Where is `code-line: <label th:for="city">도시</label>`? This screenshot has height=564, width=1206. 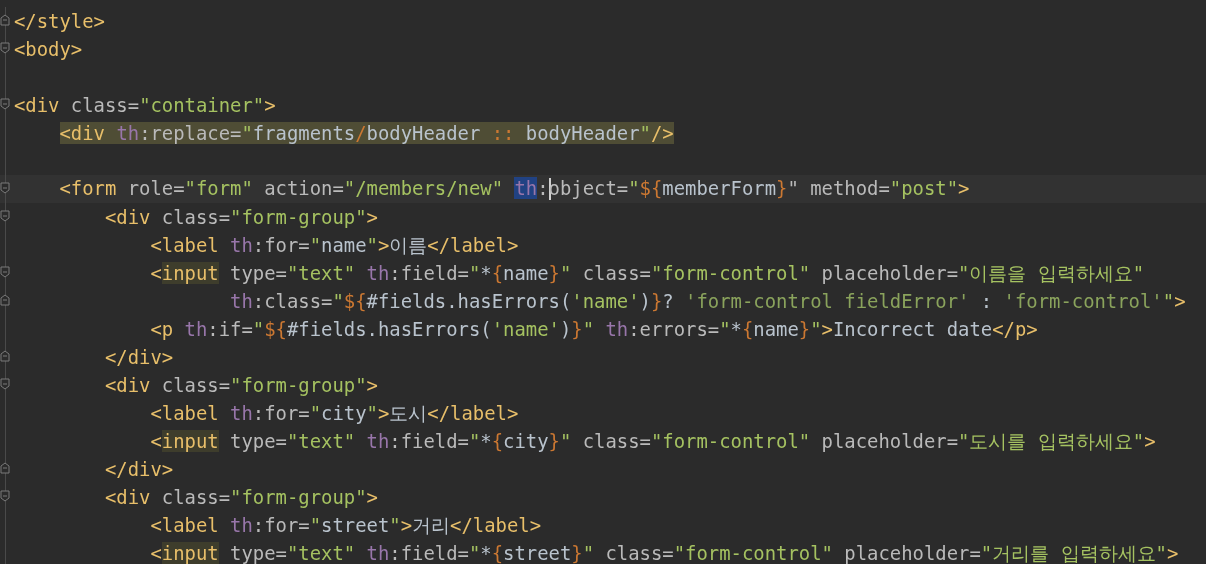
code-line: <label th:for="city">도시</label> is located at coordinates (334, 413).